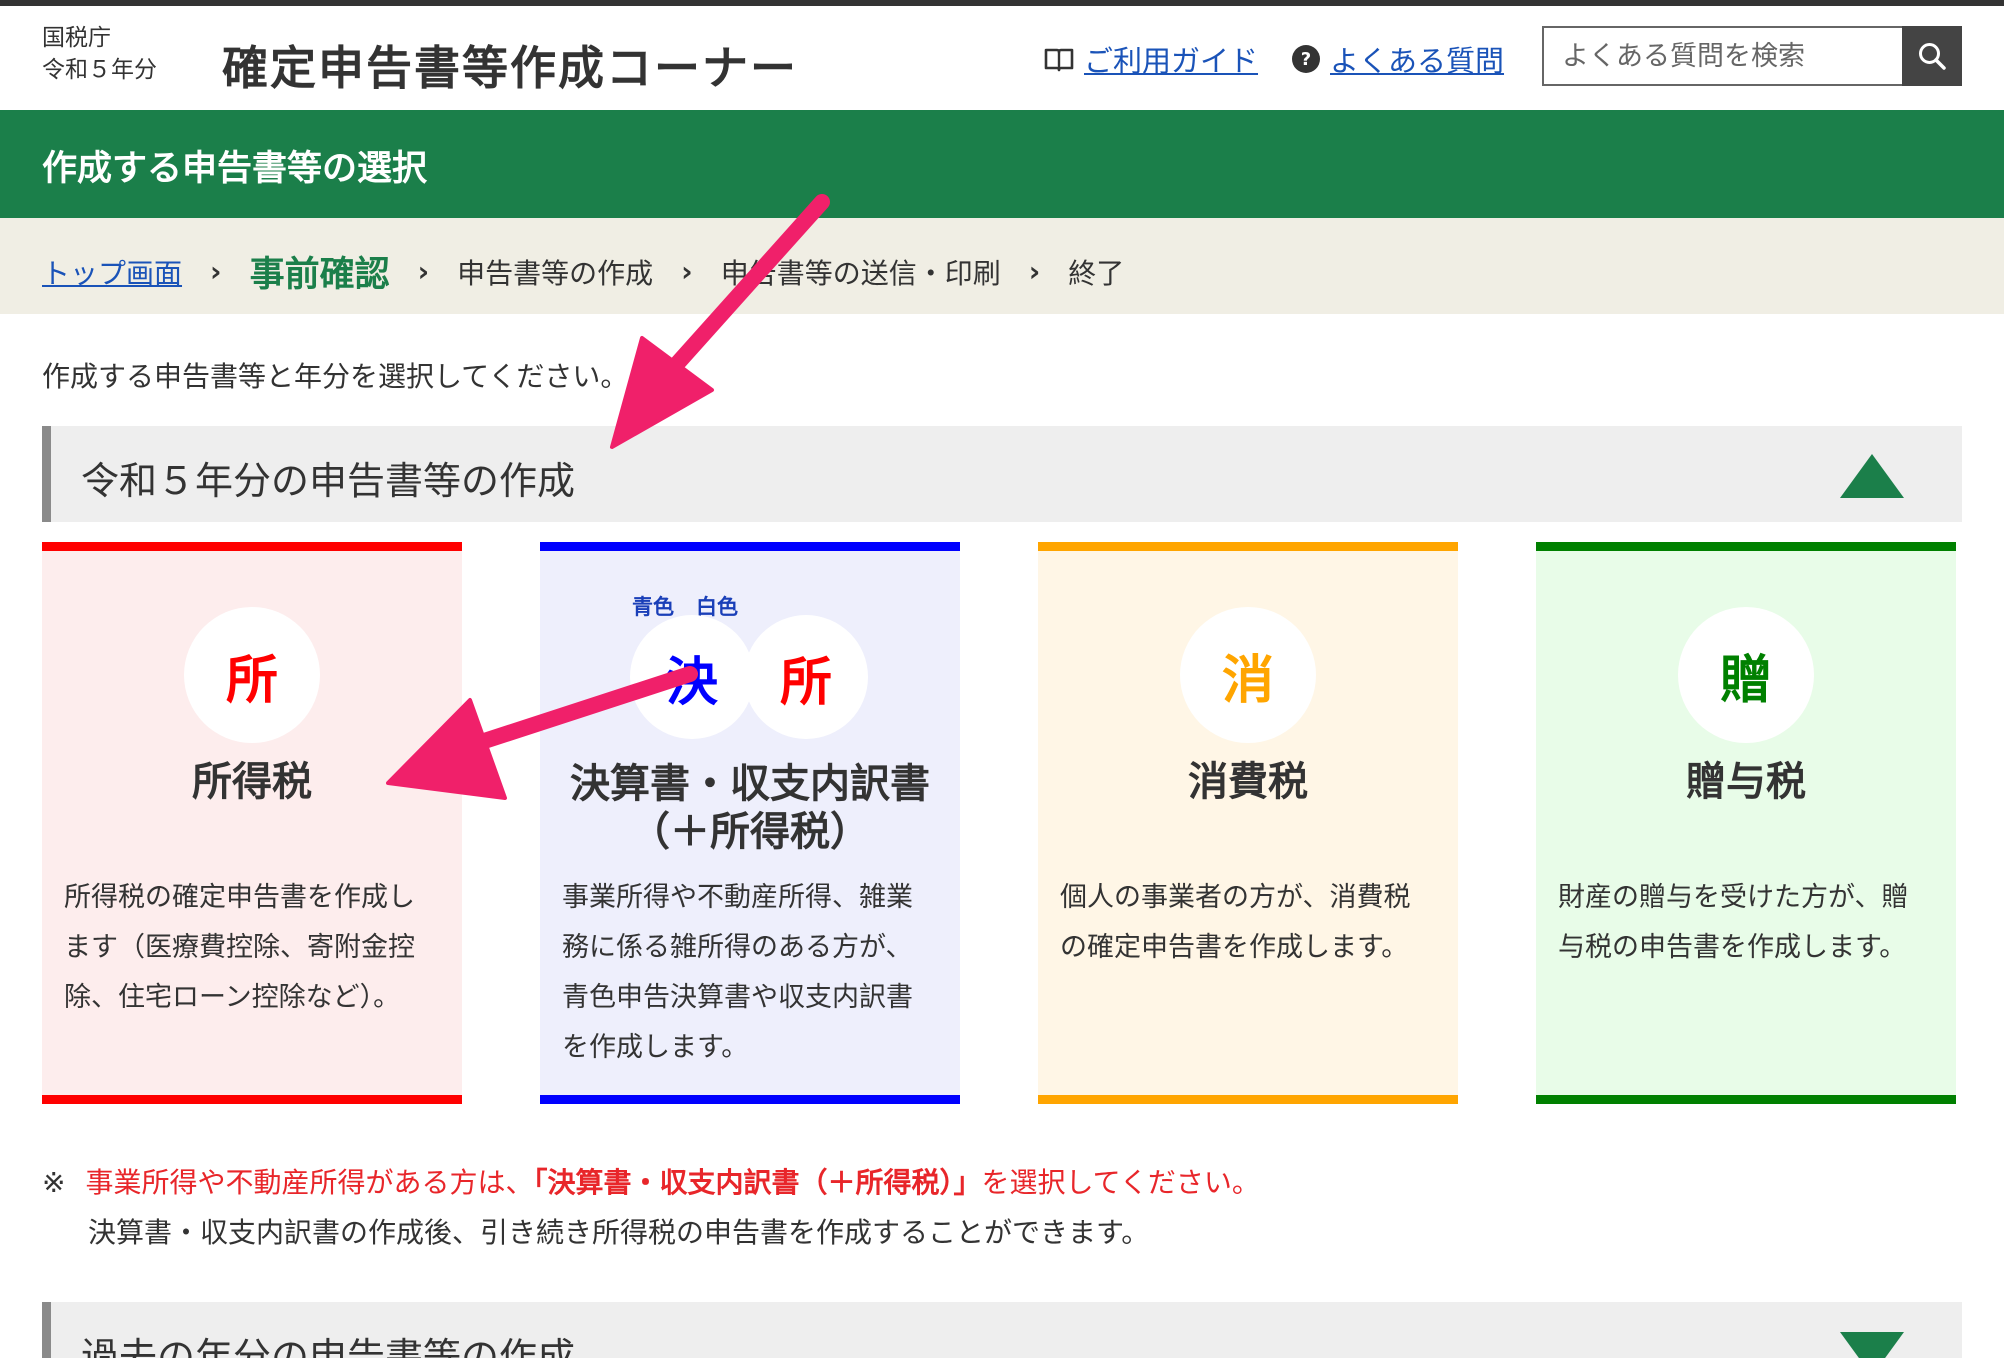 This screenshot has width=2004, height=1358. I want to click on site-title: 確定申告書等作成コーナー, so click(510, 68).